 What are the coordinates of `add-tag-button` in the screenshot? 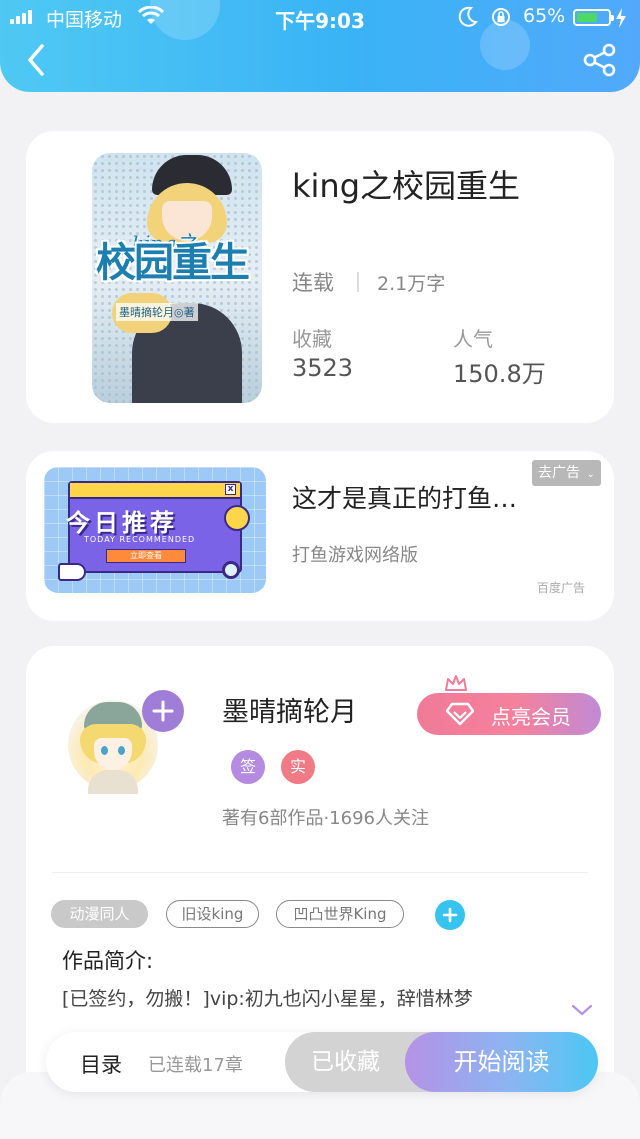 It's located at (450, 915).